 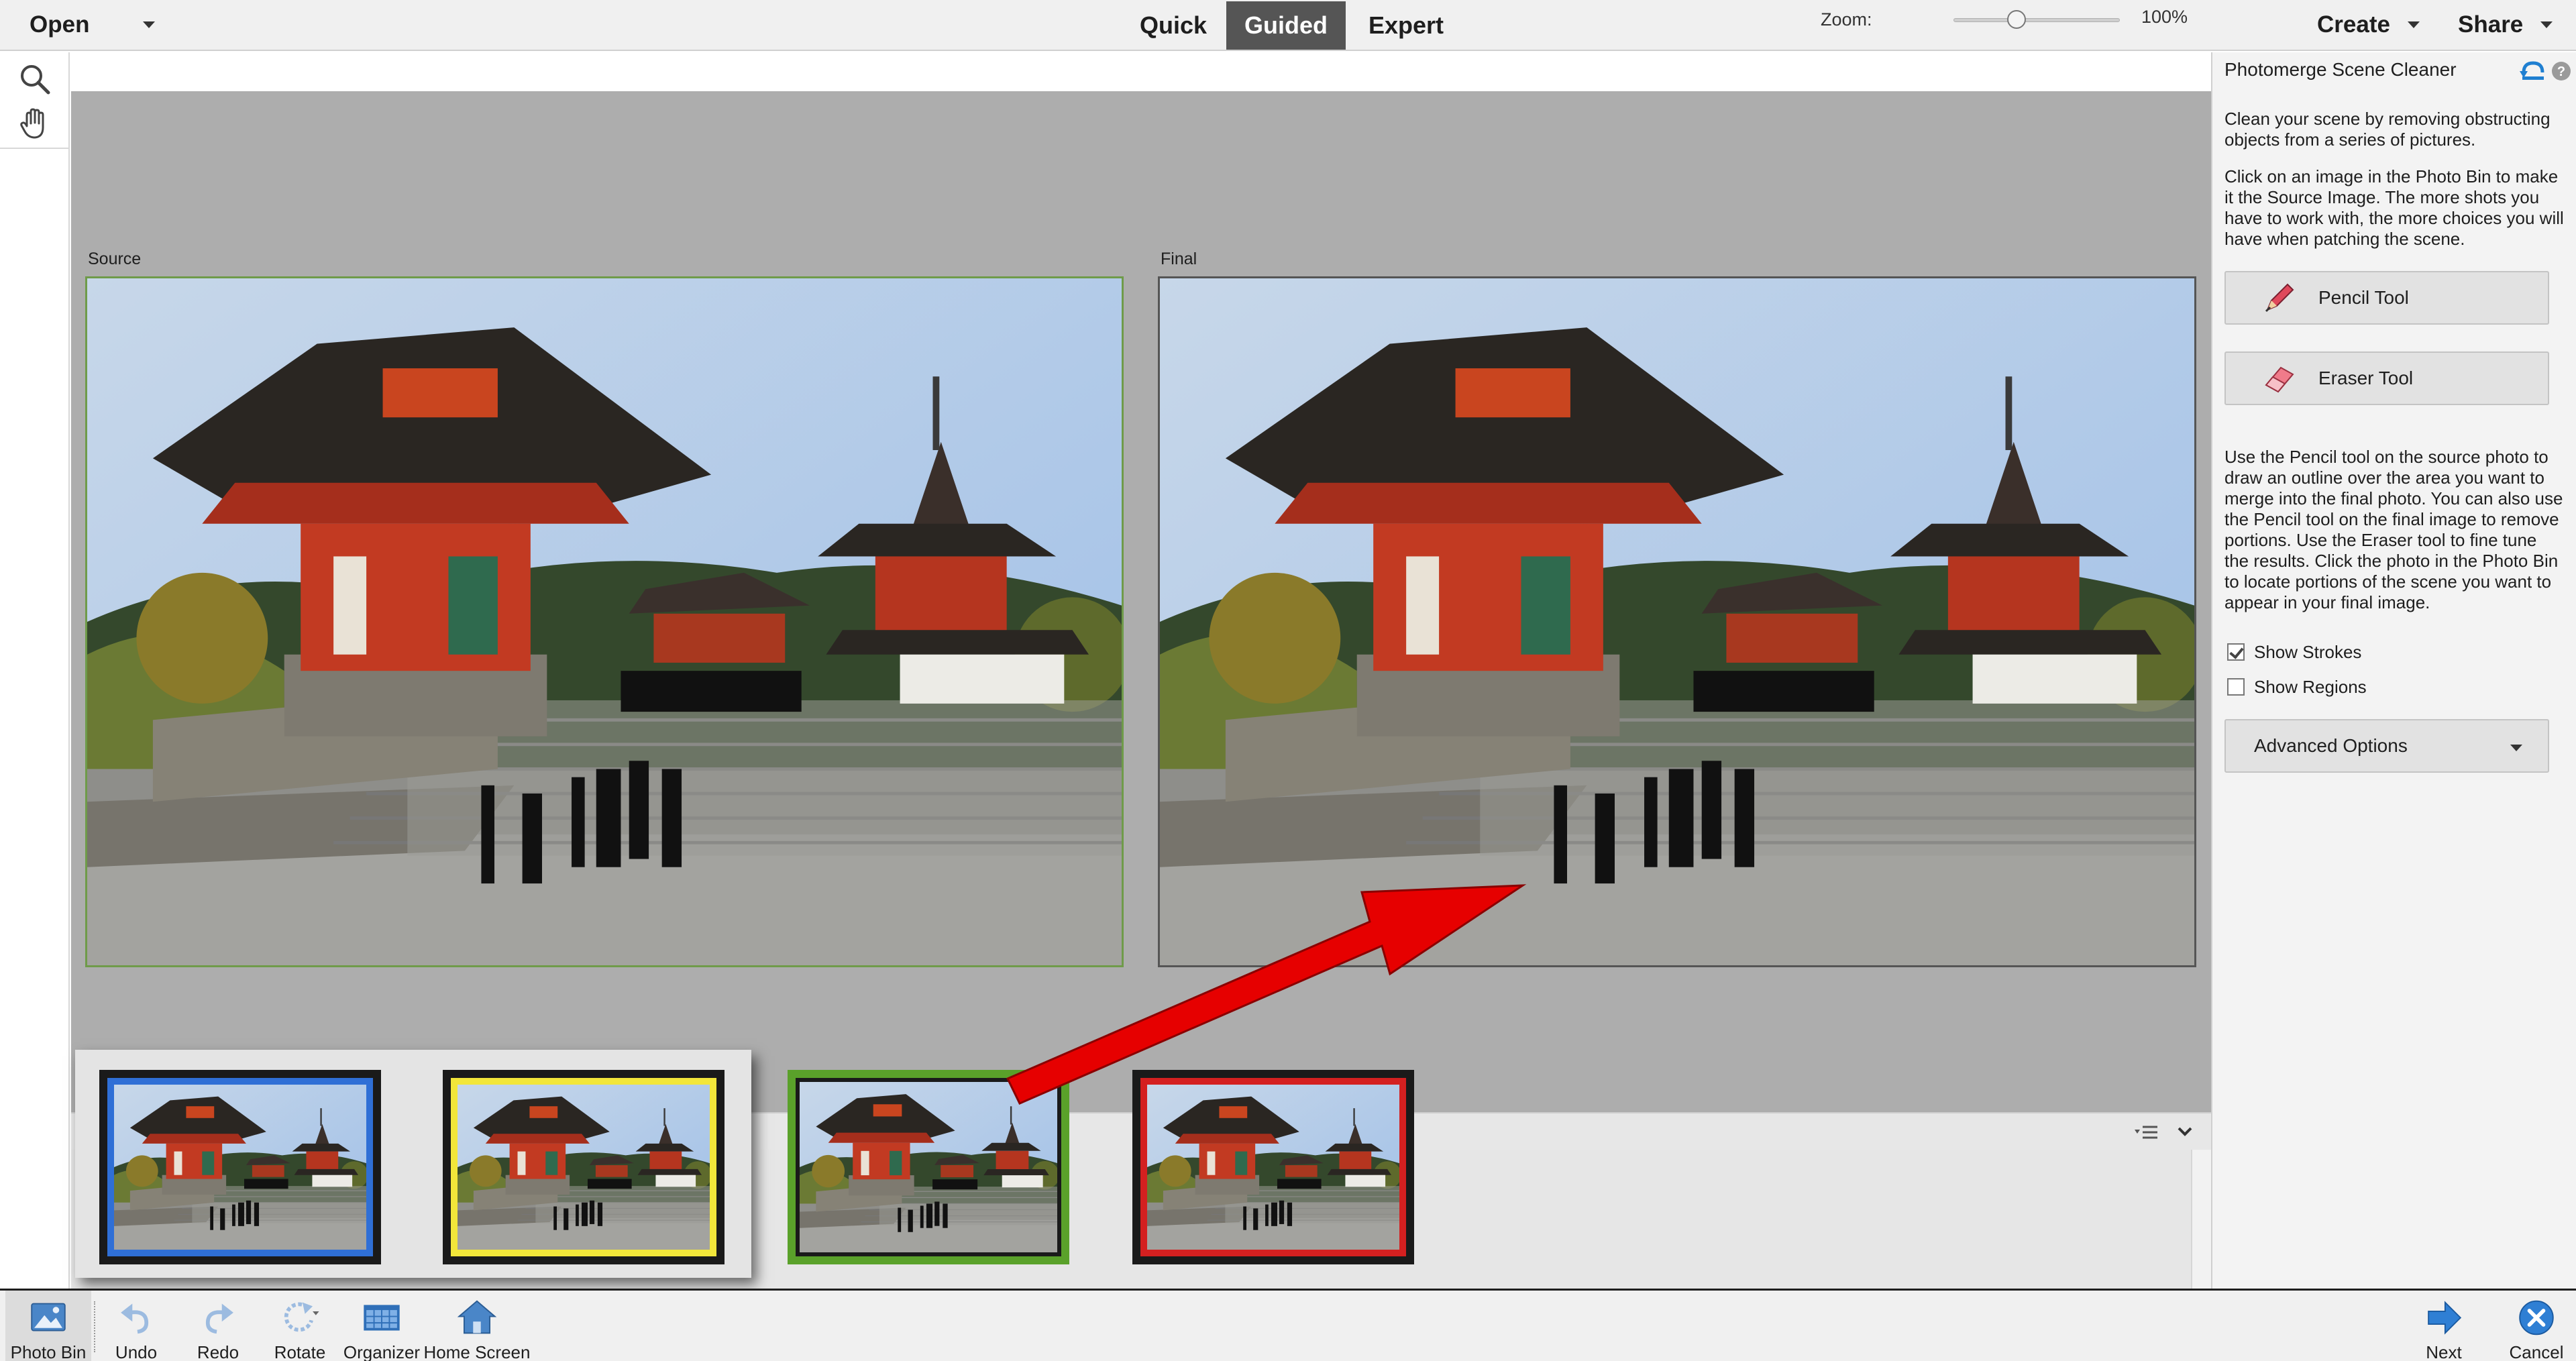 I want to click on home-icon, so click(x=477, y=1317).